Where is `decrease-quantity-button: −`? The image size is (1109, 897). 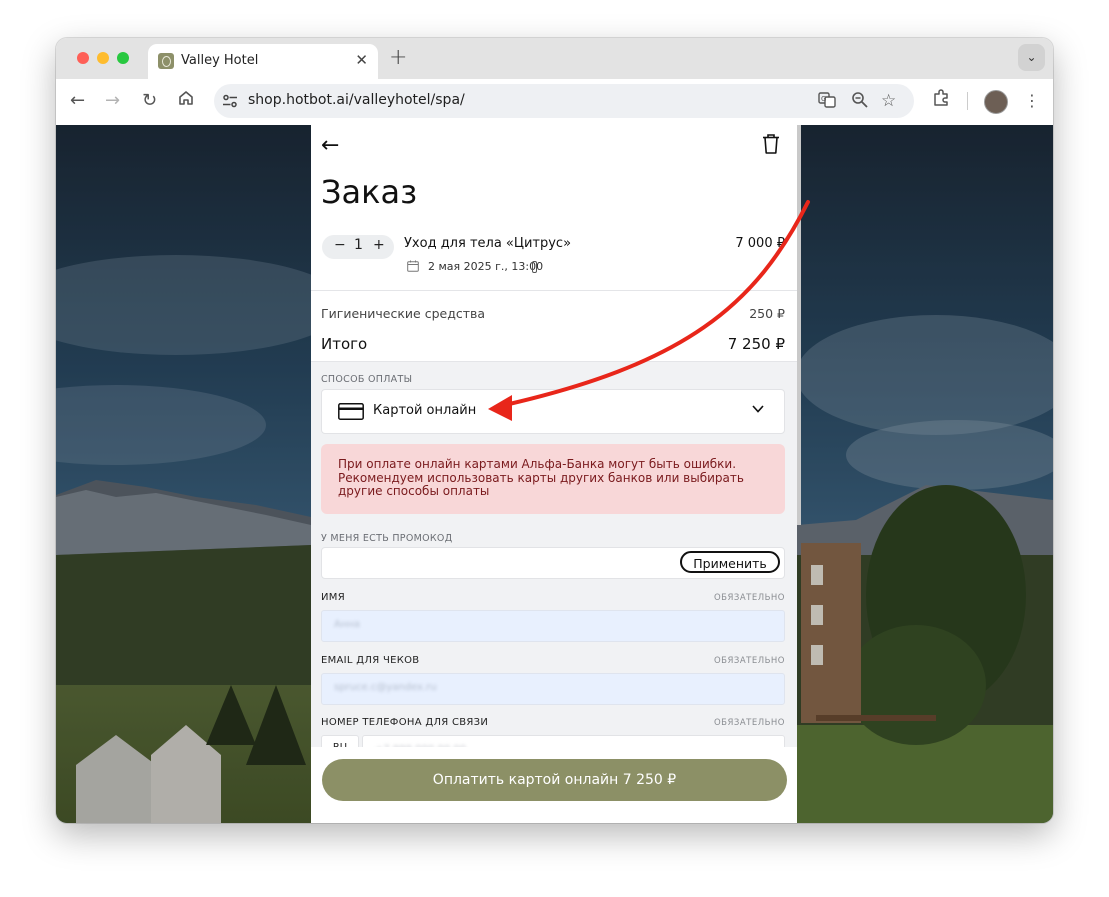
decrease-quantity-button: − is located at coordinates (340, 245).